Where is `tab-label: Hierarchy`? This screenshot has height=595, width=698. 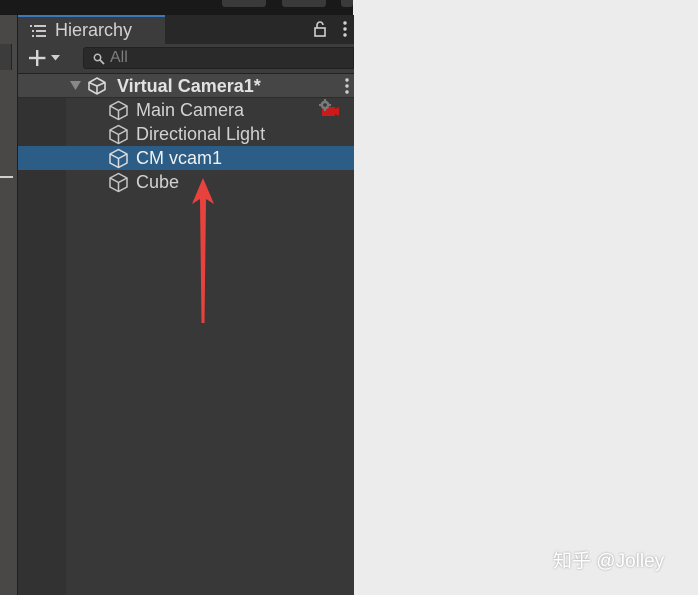
tab-label: Hierarchy is located at coordinates (94, 30).